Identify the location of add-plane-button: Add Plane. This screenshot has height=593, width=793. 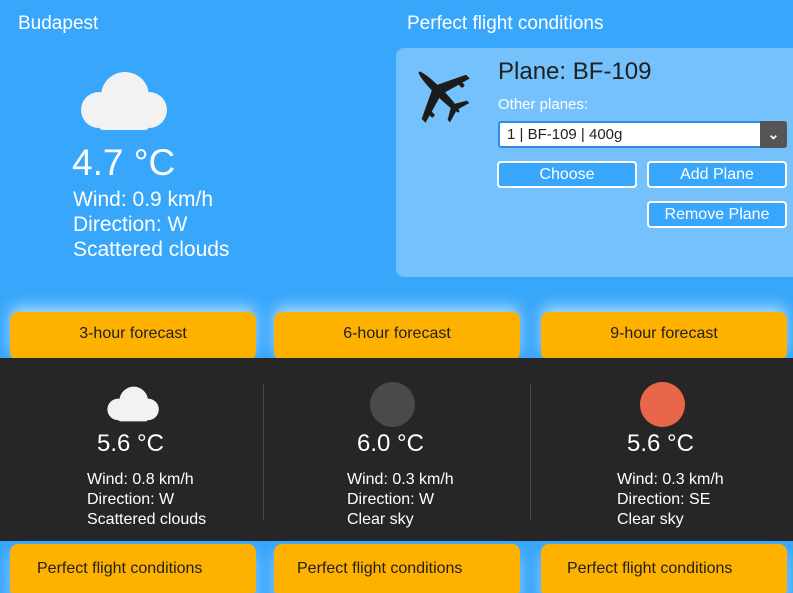
(717, 174).